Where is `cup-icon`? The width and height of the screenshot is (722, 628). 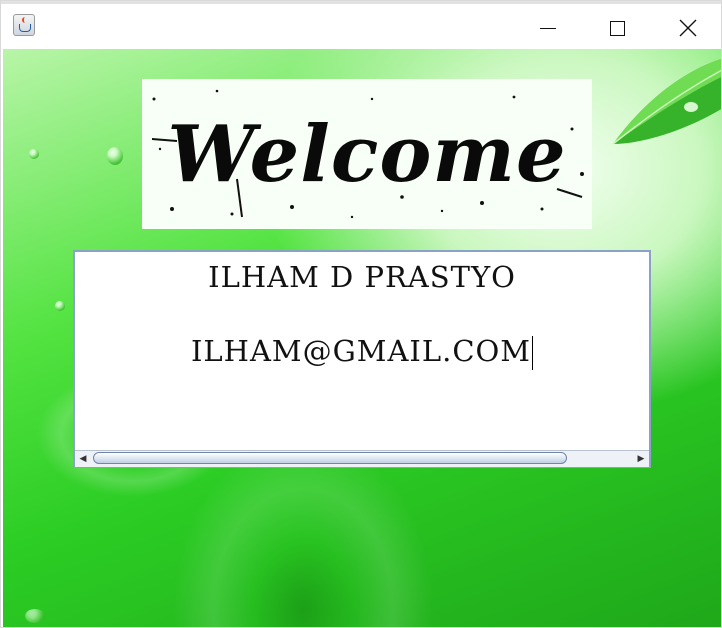
cup-icon is located at coordinates (25, 28).